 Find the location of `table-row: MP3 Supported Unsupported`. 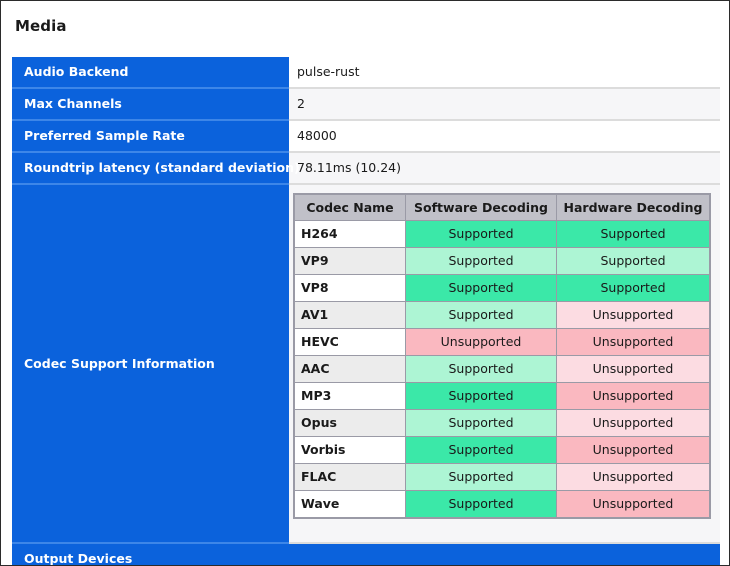

table-row: MP3 Supported Unsupported is located at coordinates (502, 396).